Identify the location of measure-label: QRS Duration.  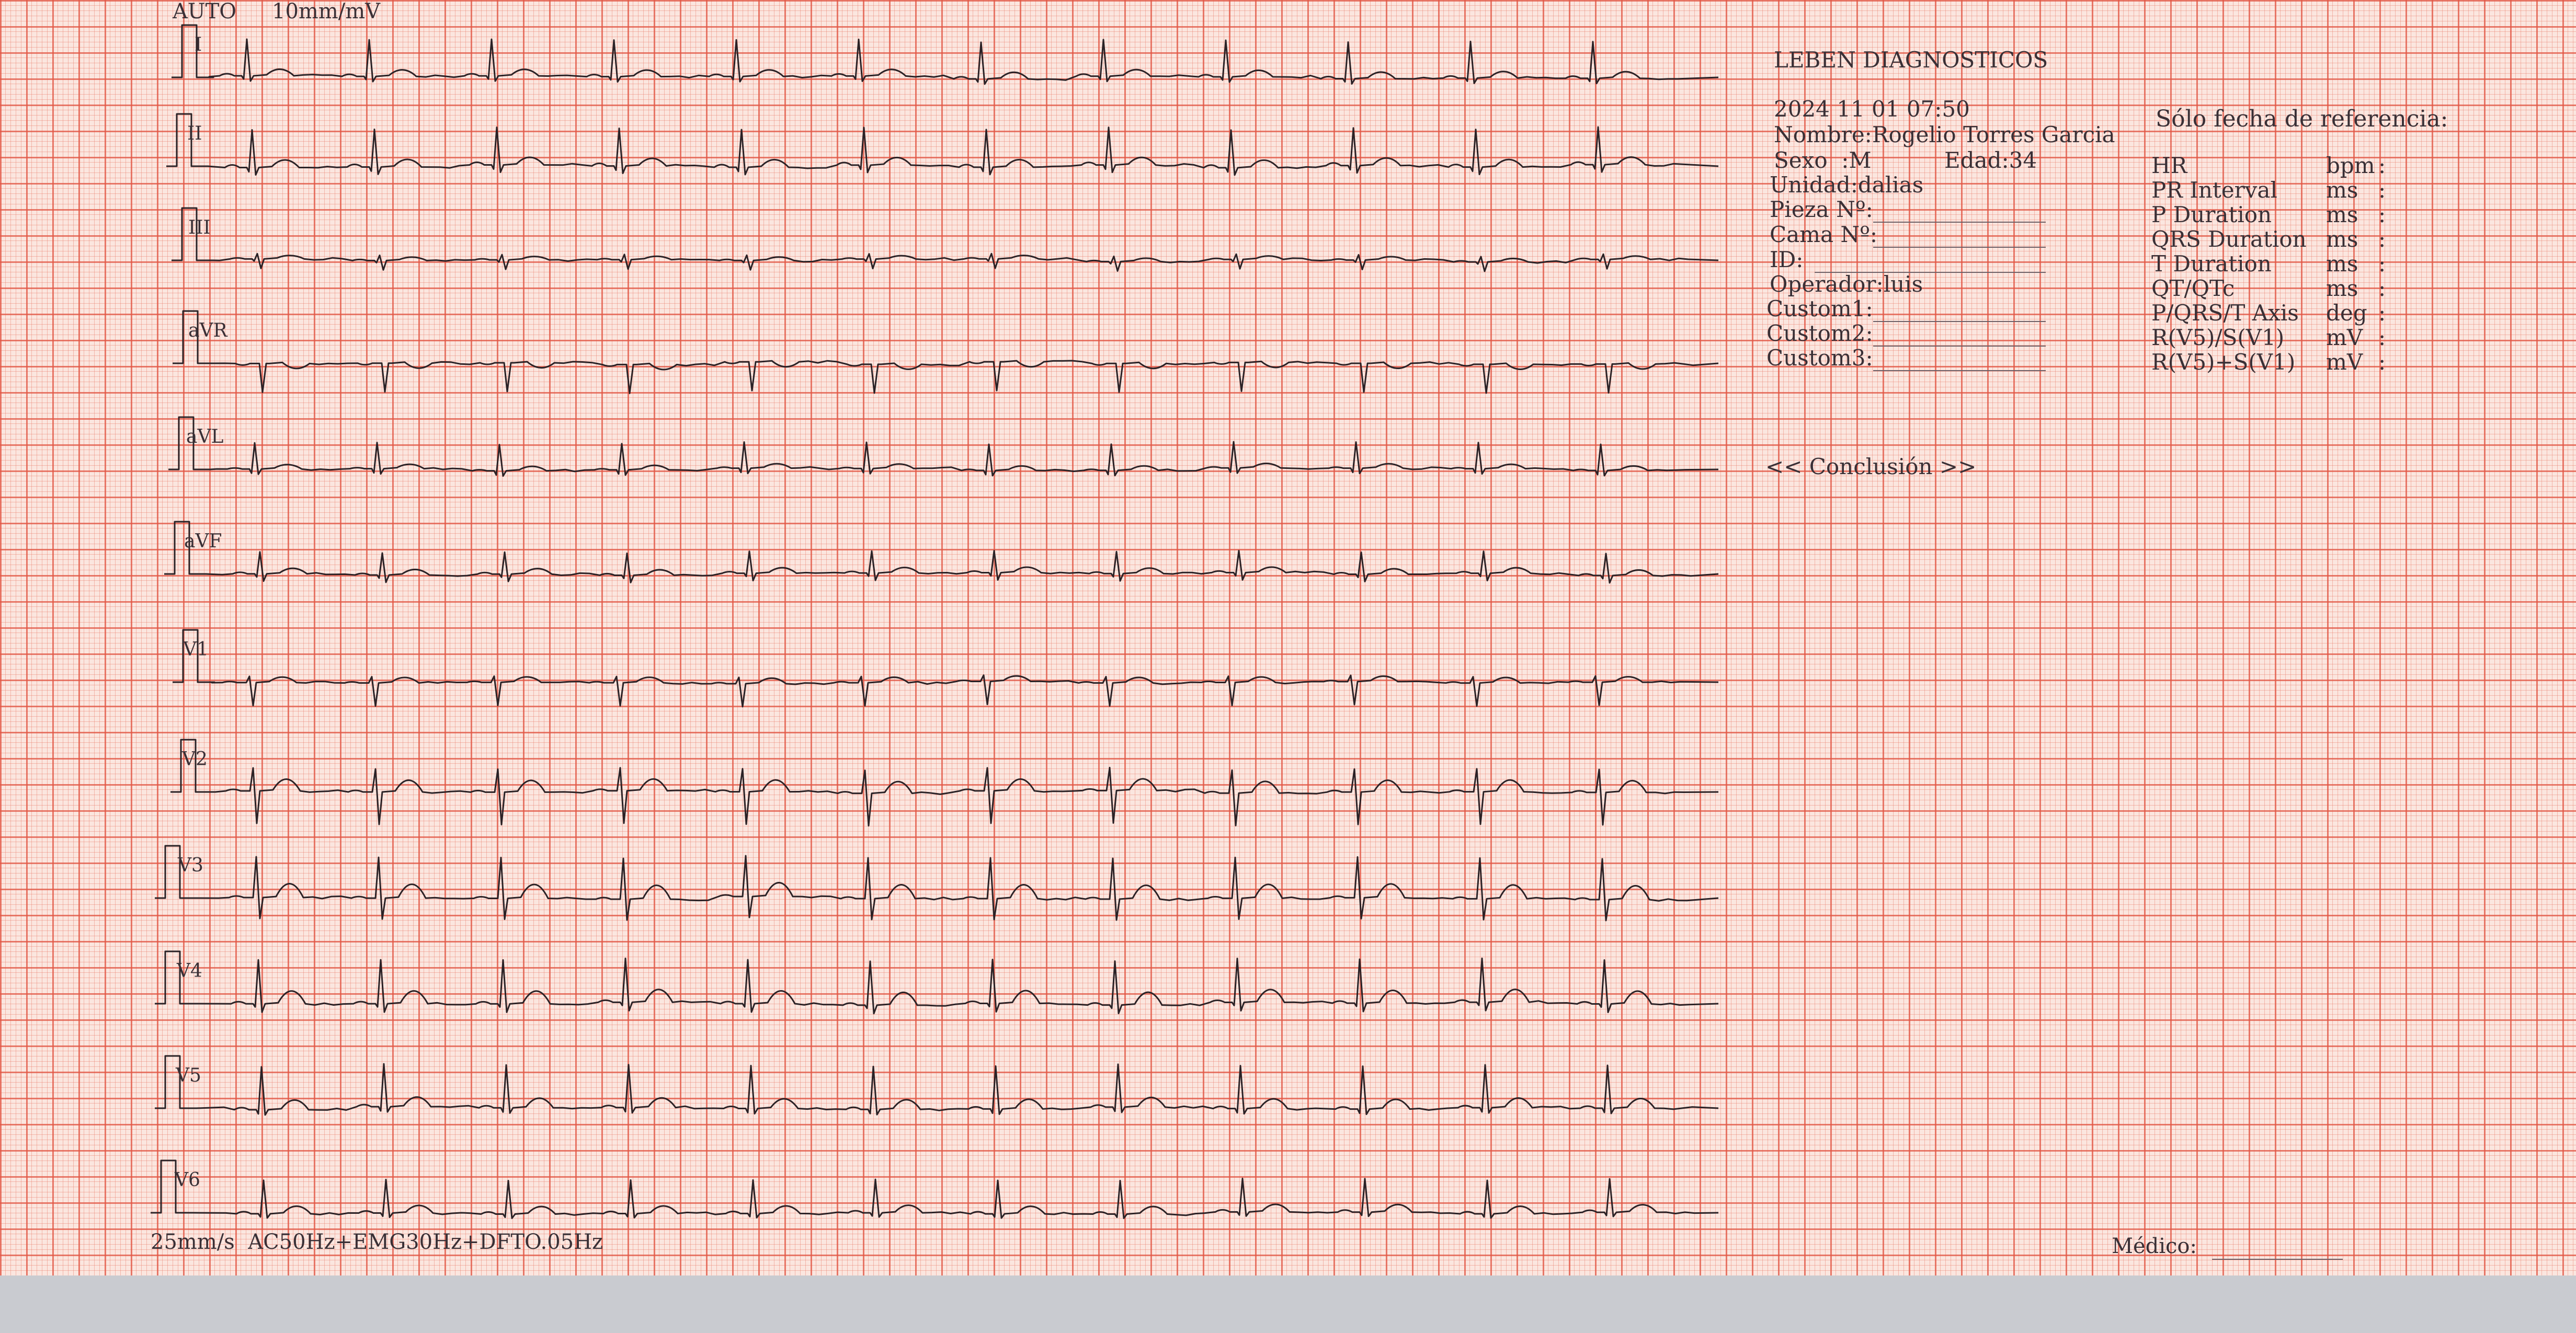
(2229, 239).